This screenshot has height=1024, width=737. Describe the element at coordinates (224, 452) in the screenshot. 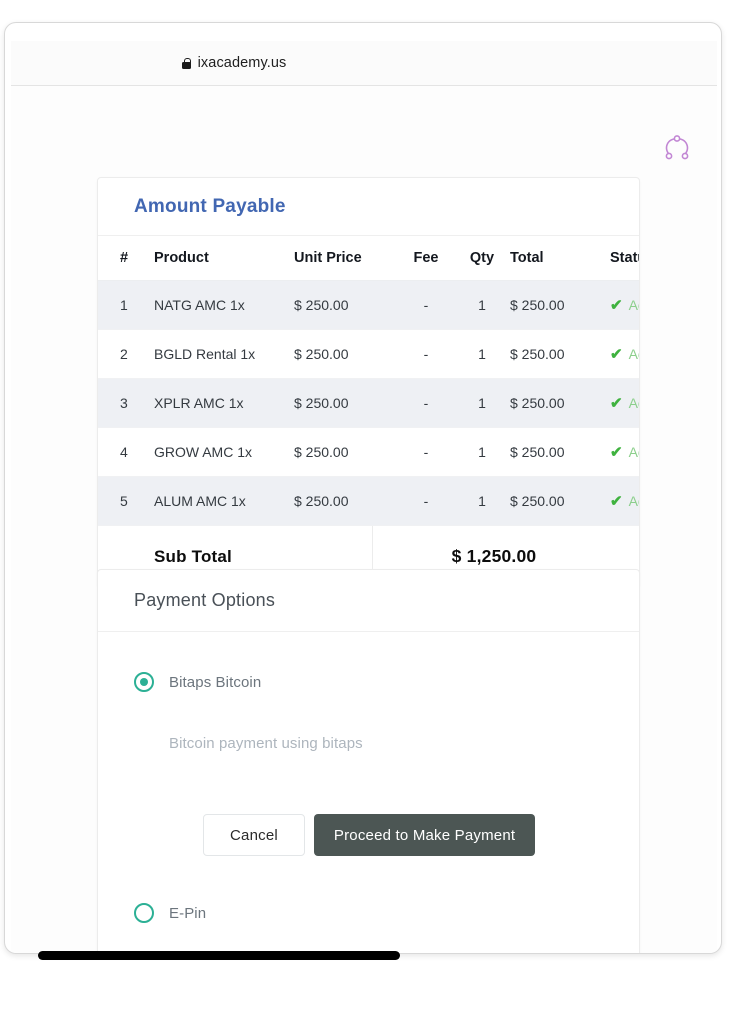

I see `cell-product: GROW AMC 1x` at that location.